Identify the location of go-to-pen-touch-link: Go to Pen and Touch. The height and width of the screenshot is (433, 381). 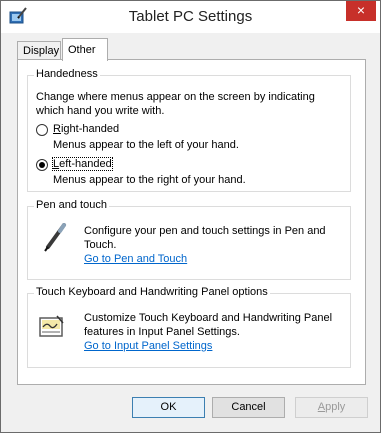
(135, 259).